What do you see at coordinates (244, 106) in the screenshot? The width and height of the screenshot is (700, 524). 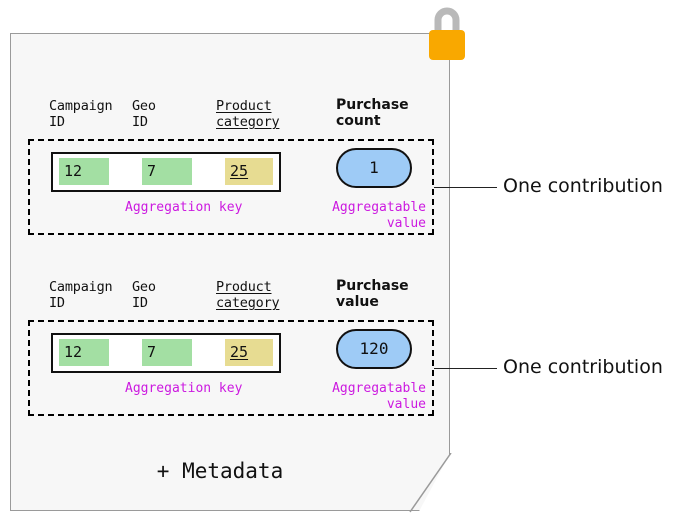 I see `product-line-1: Product` at bounding box center [244, 106].